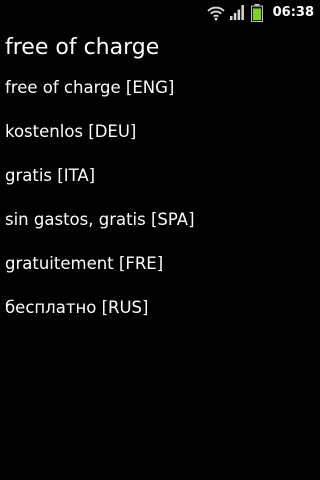  I want to click on translation-item-spa: sin gastos, gratis [SPA], so click(160, 227).